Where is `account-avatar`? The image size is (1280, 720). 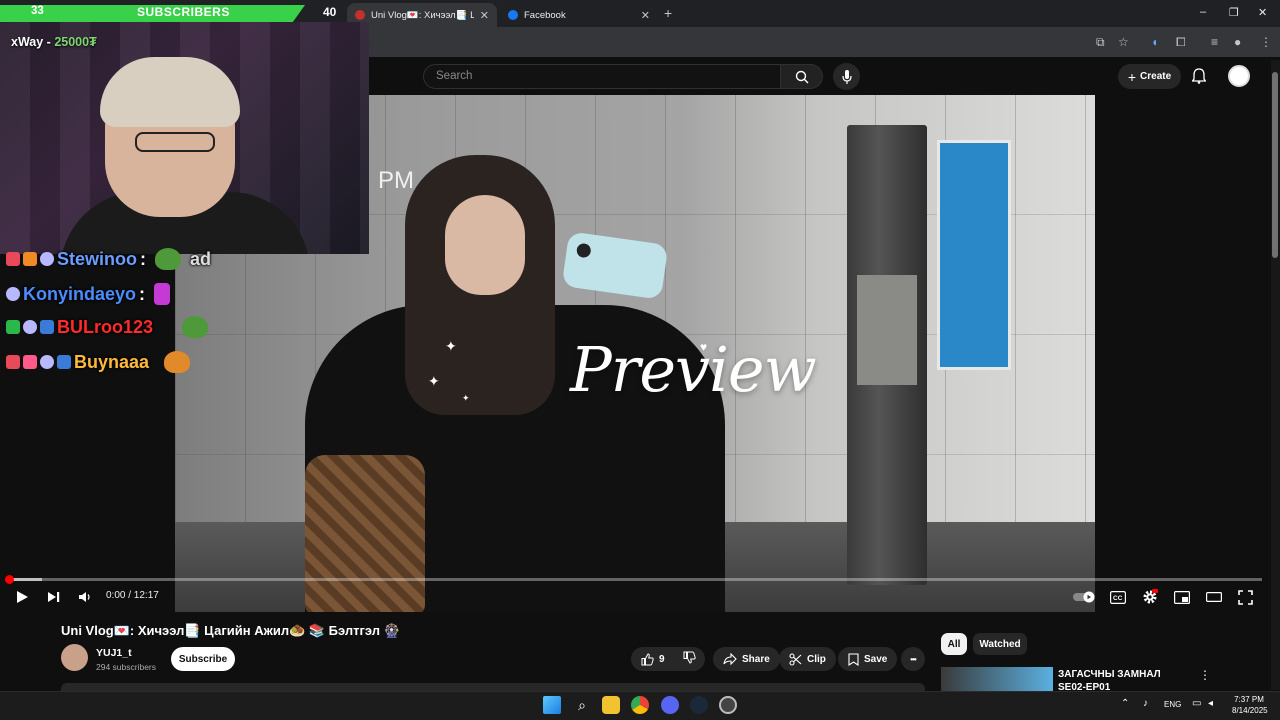 account-avatar is located at coordinates (1239, 76).